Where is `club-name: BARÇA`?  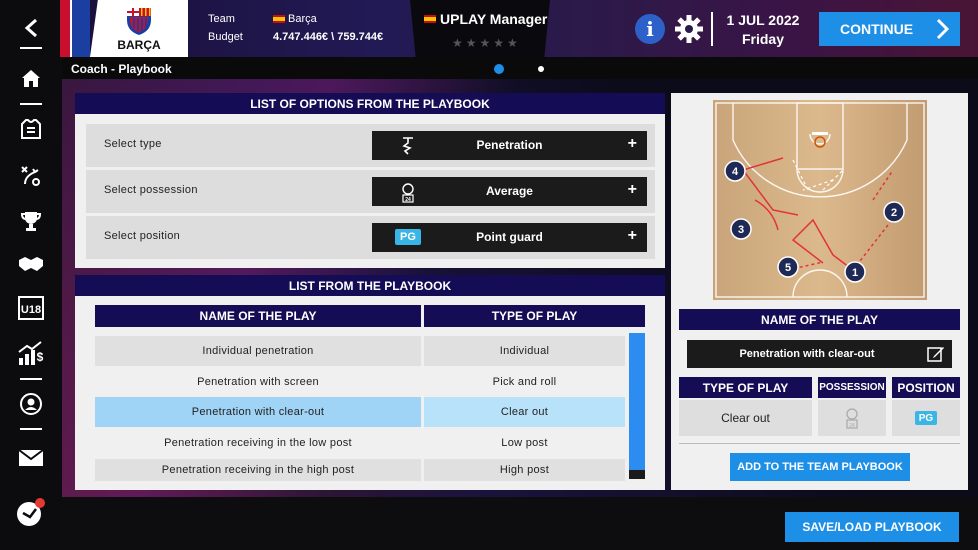
club-name: BARÇA is located at coordinates (139, 44).